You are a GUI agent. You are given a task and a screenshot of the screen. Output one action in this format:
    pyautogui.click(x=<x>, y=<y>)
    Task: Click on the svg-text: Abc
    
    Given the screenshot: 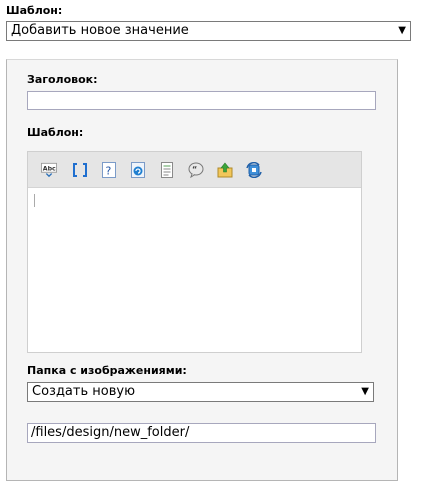 What is the action you would take?
    pyautogui.click(x=49, y=168)
    